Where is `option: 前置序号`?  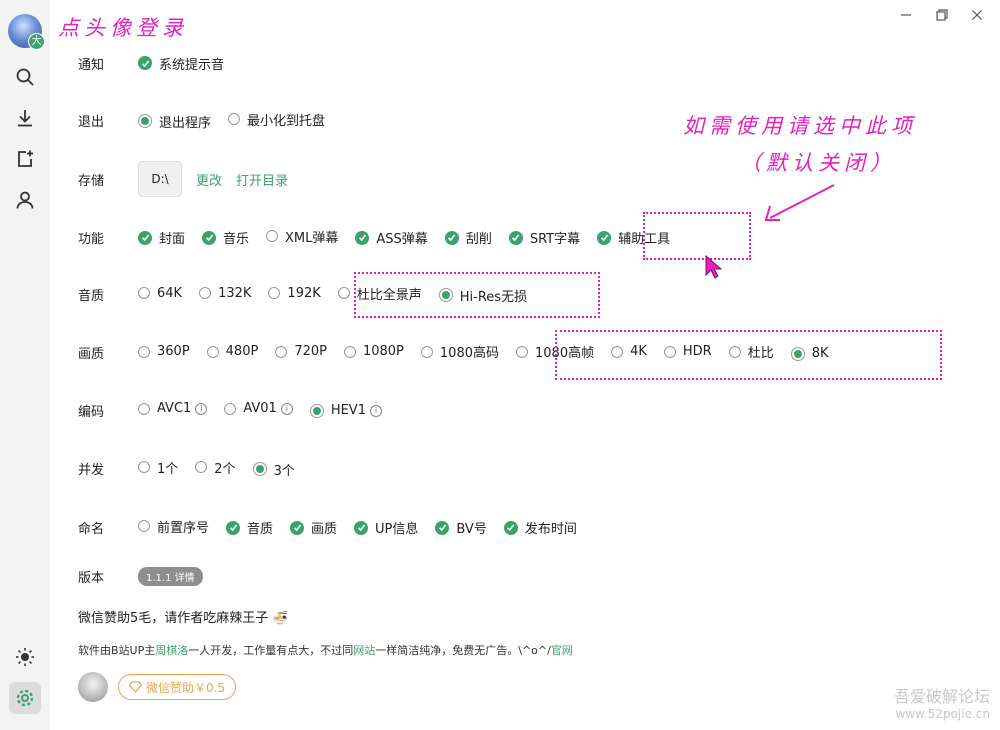
option: 前置序号 is located at coordinates (173, 526).